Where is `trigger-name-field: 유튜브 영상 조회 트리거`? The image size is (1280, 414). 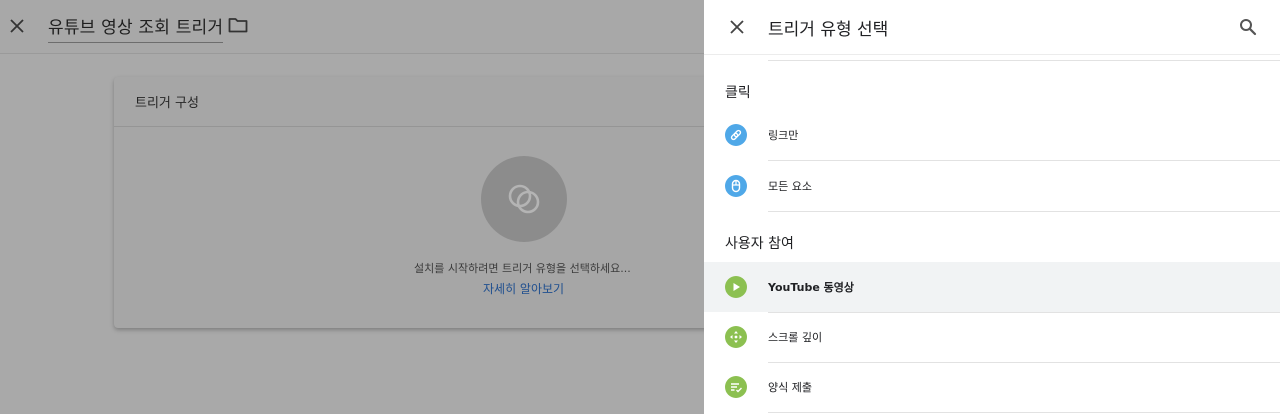 trigger-name-field: 유튜브 영상 조회 트리거 is located at coordinates (136, 28).